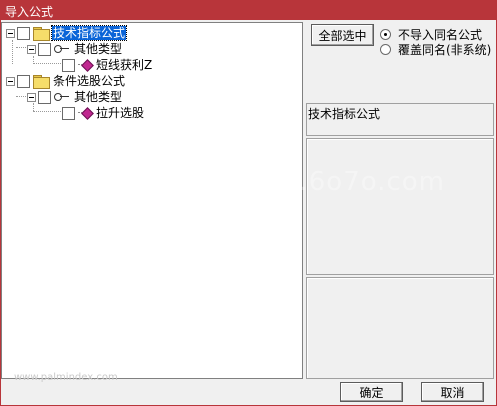 The height and width of the screenshot is (406, 497). Describe the element at coordinates (452, 392) in the screenshot. I see `cancel-button: 取消` at that location.